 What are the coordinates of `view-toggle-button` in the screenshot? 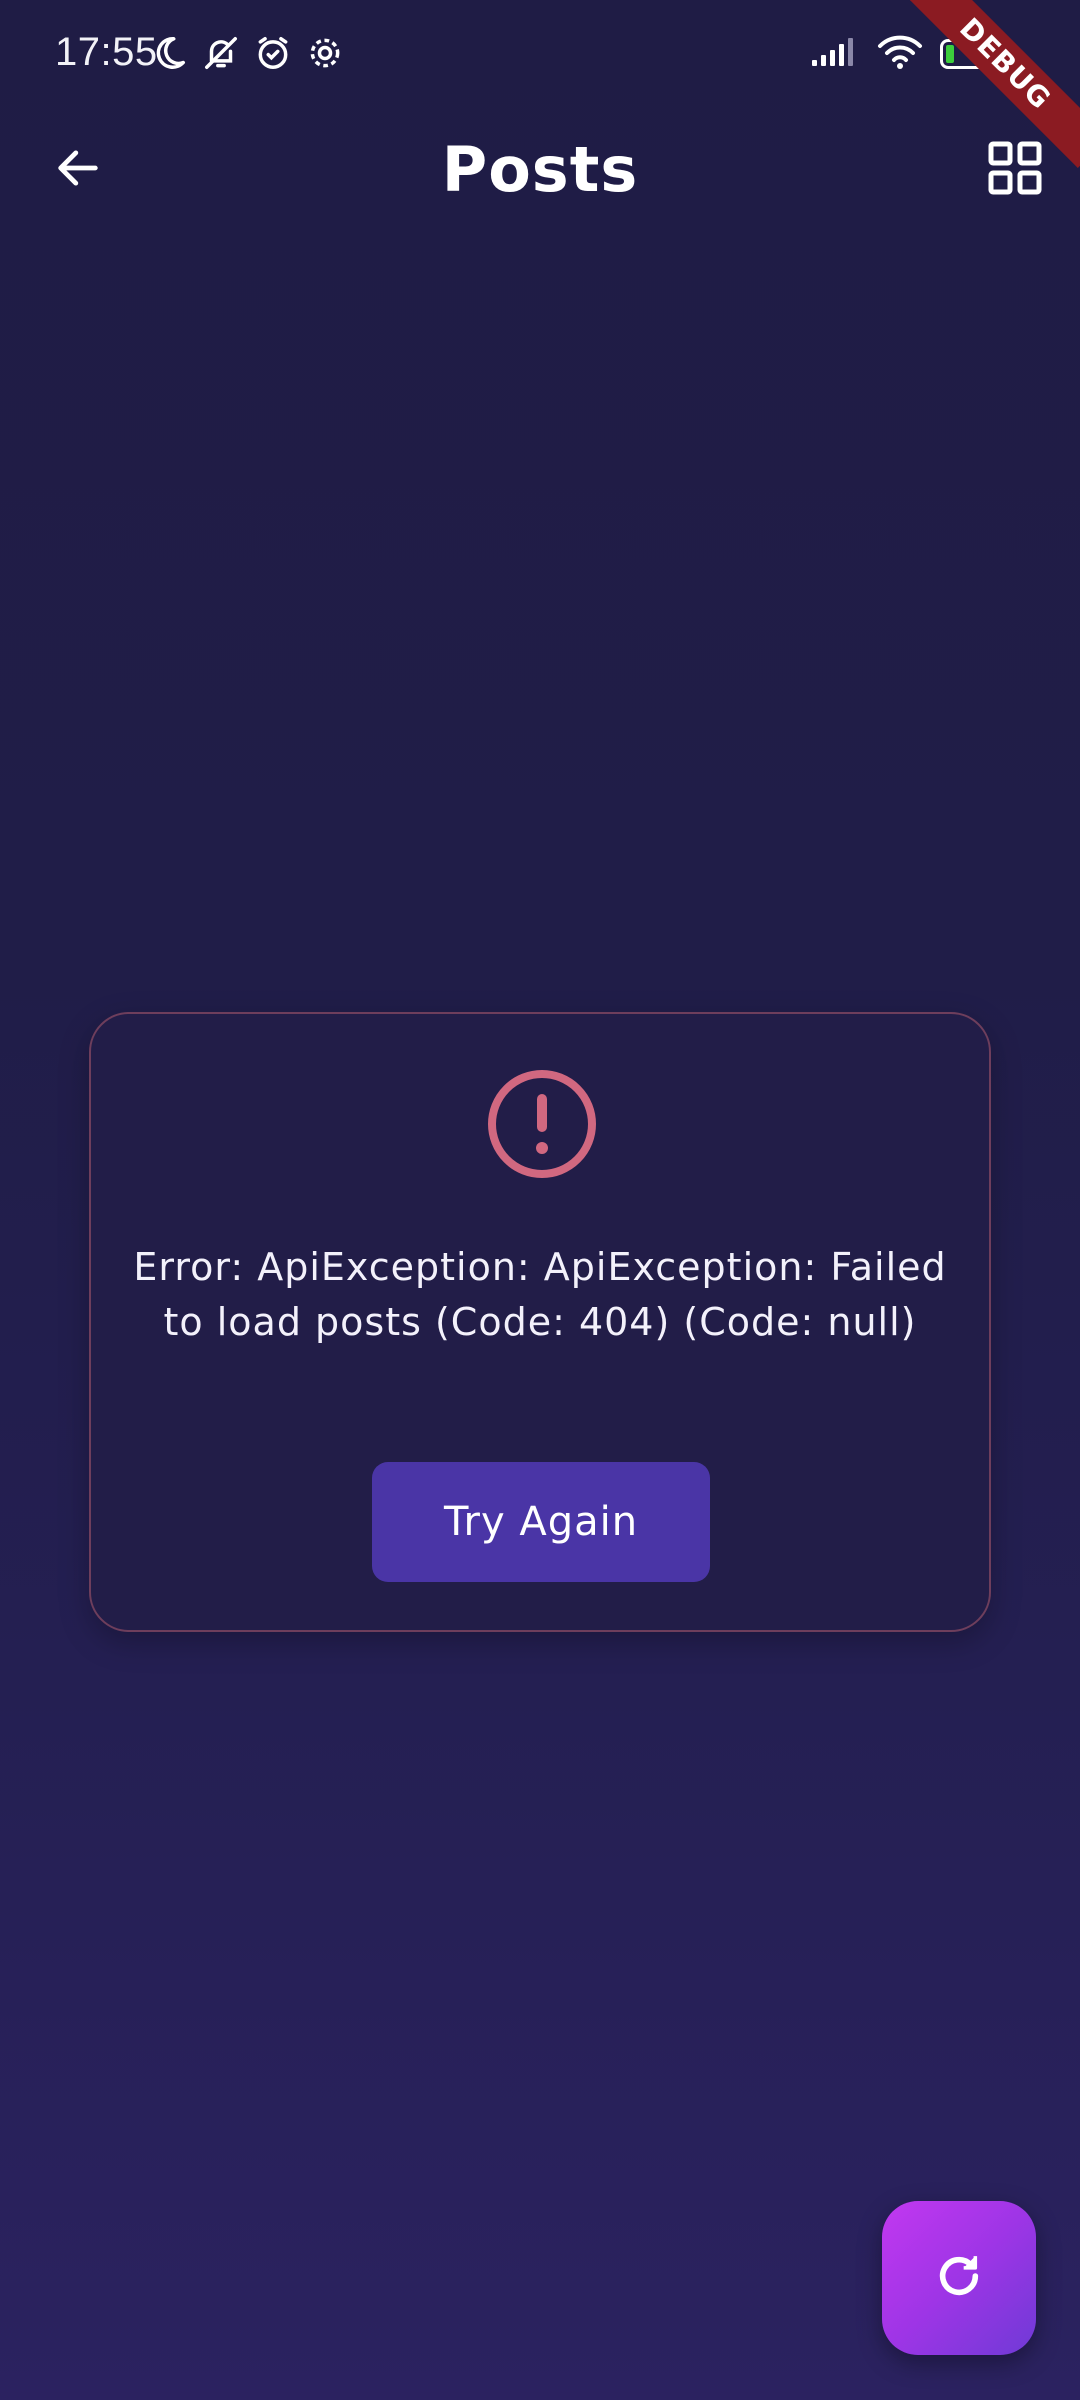 It's located at (1015, 170).